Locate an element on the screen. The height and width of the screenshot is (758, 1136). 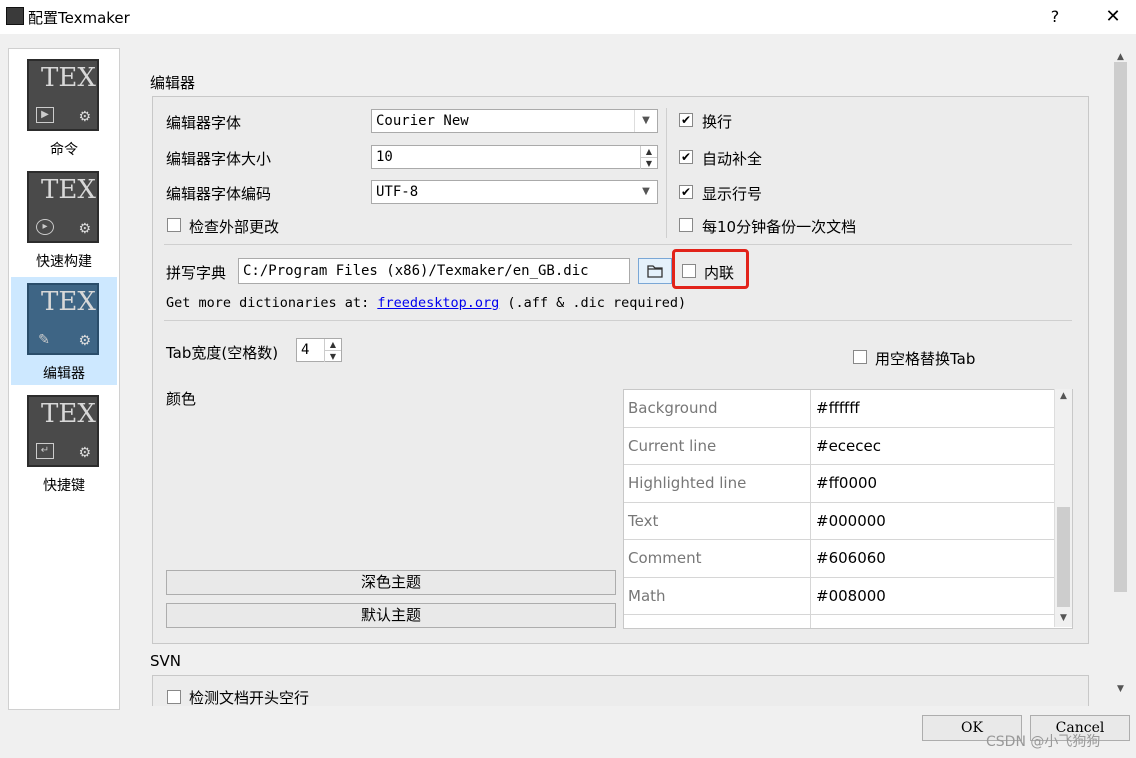
dictionary-link: freedesktop.org is located at coordinates (438, 303).